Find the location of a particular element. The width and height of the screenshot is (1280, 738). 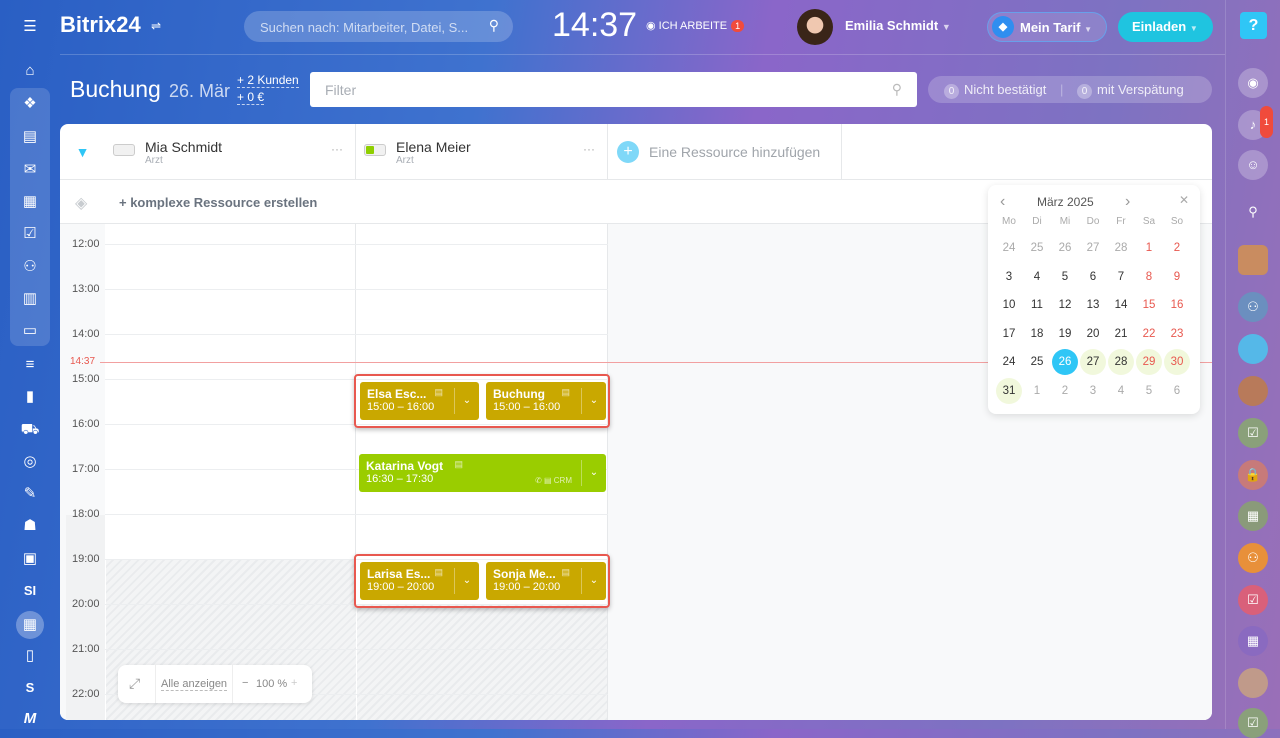

avatar is located at coordinates (815, 27).